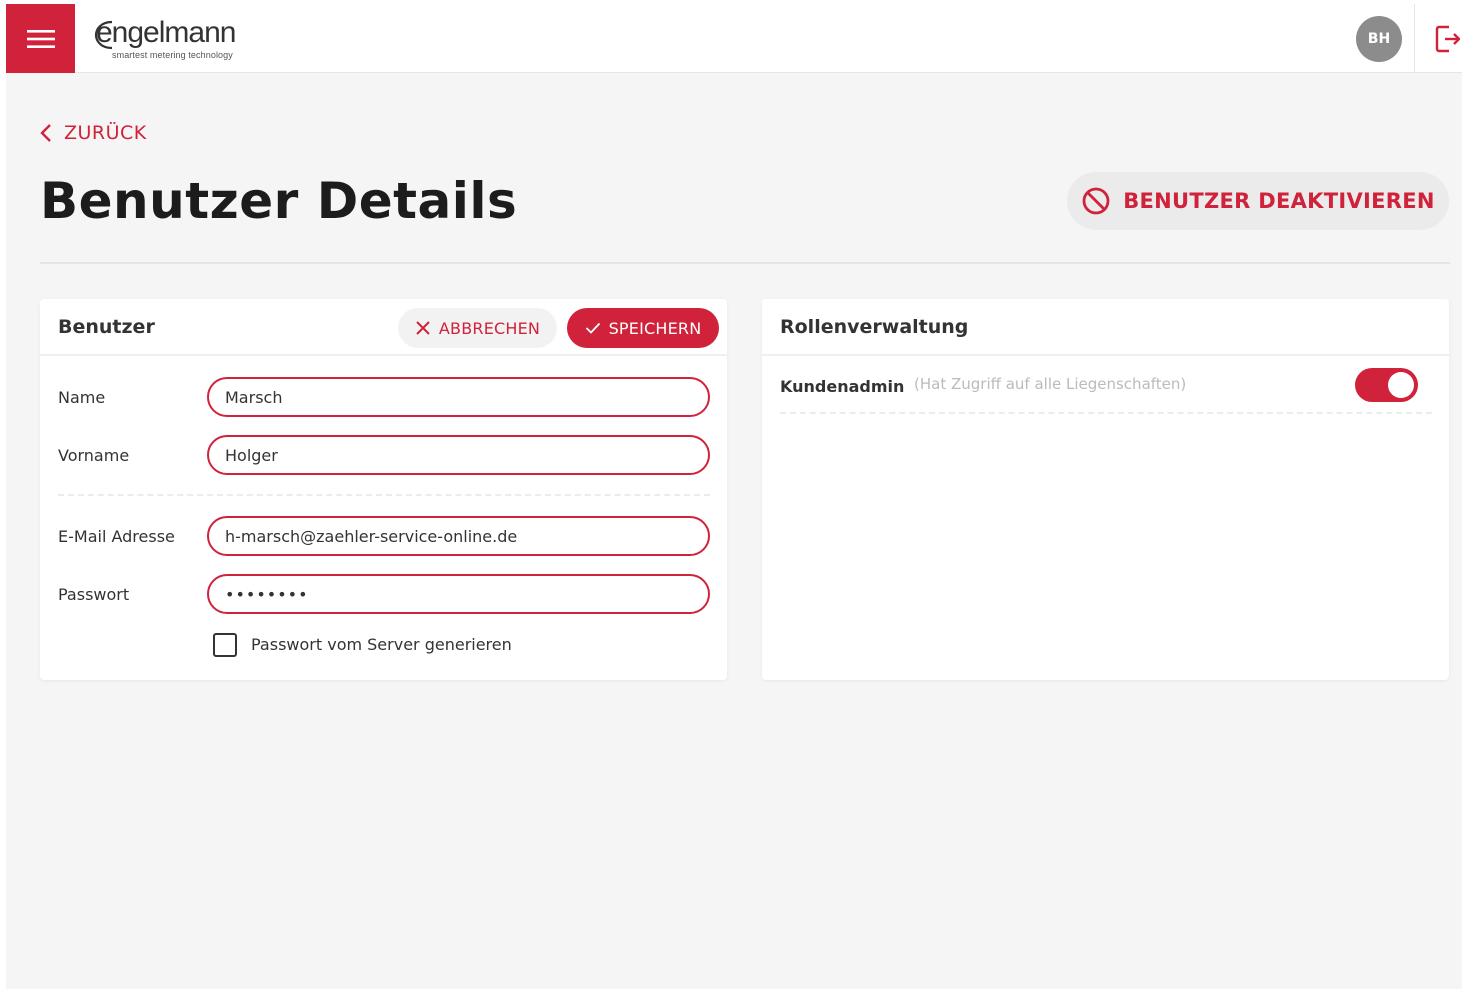 The image size is (1462, 989). I want to click on deactivate-user-button: BENUTZER DEAKTIVIEREN, so click(1258, 201).